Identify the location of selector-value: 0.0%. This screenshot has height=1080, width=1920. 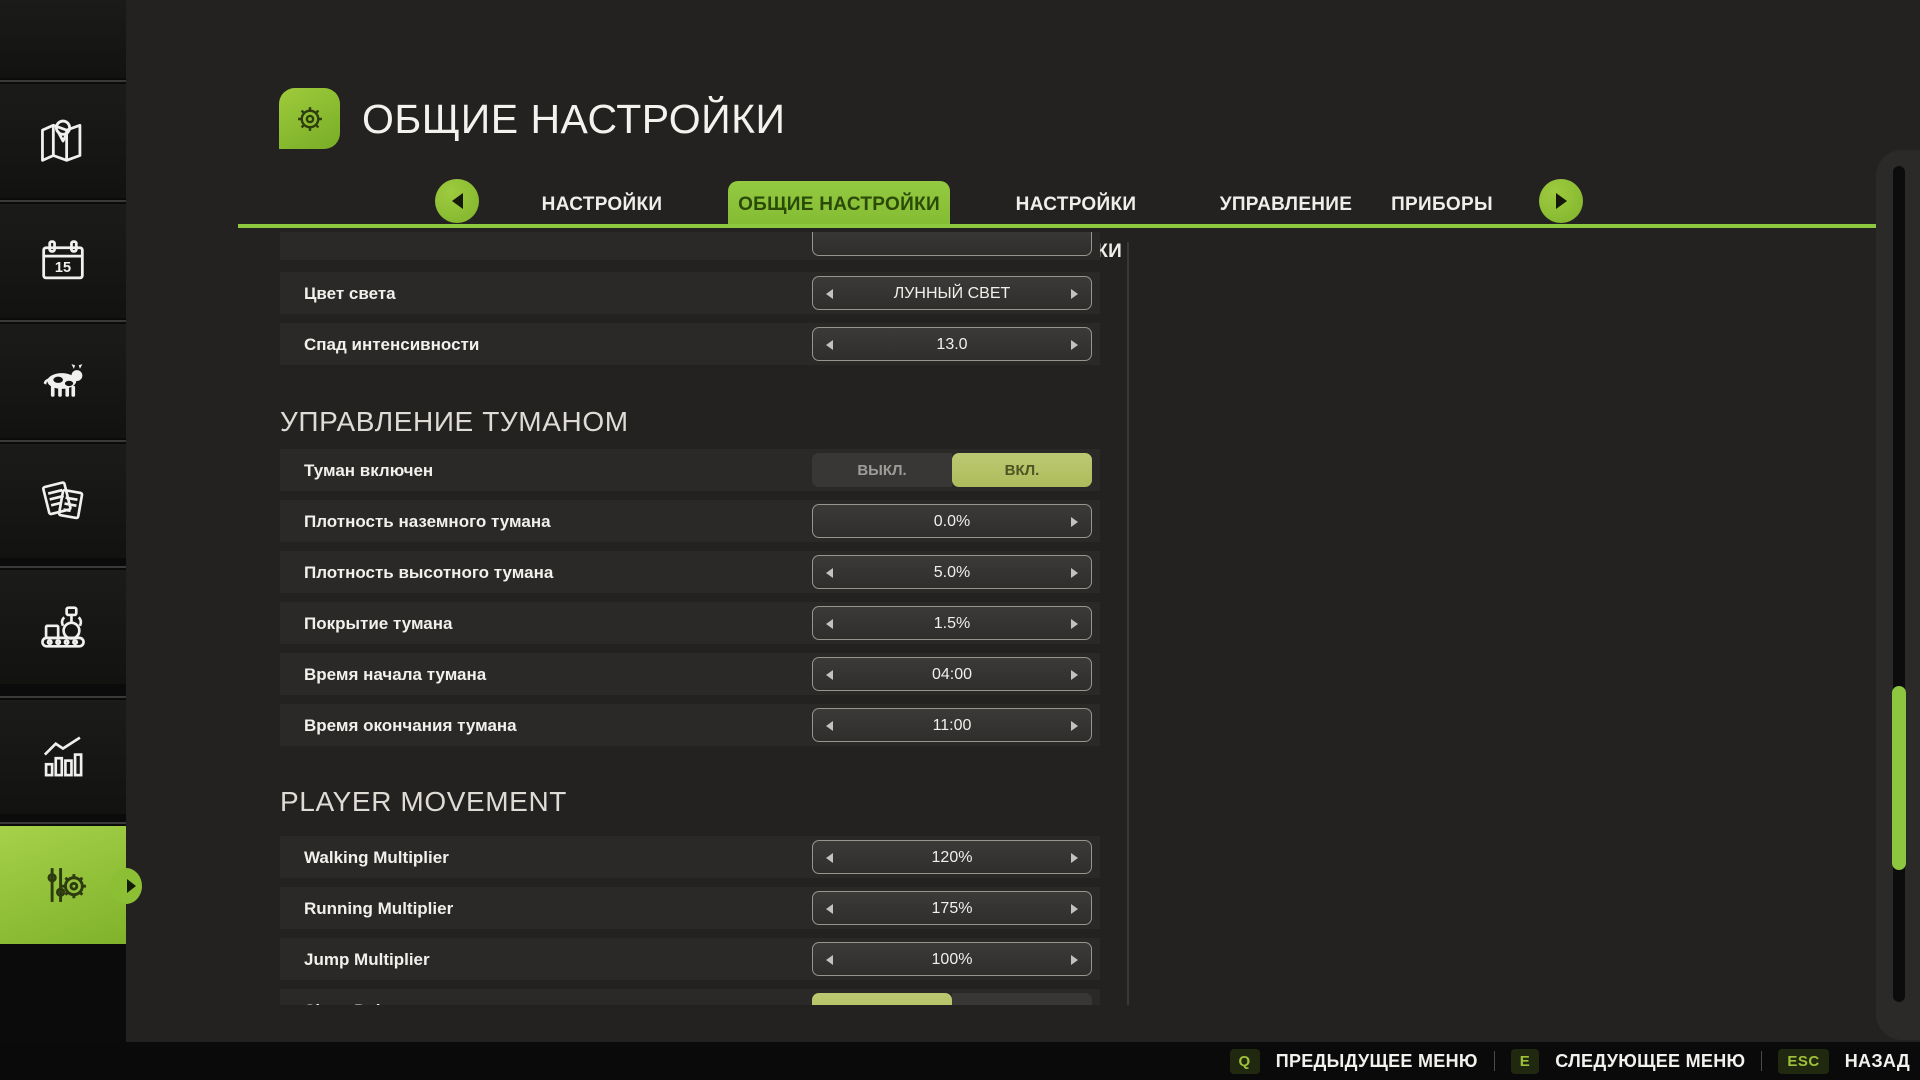
(952, 521).